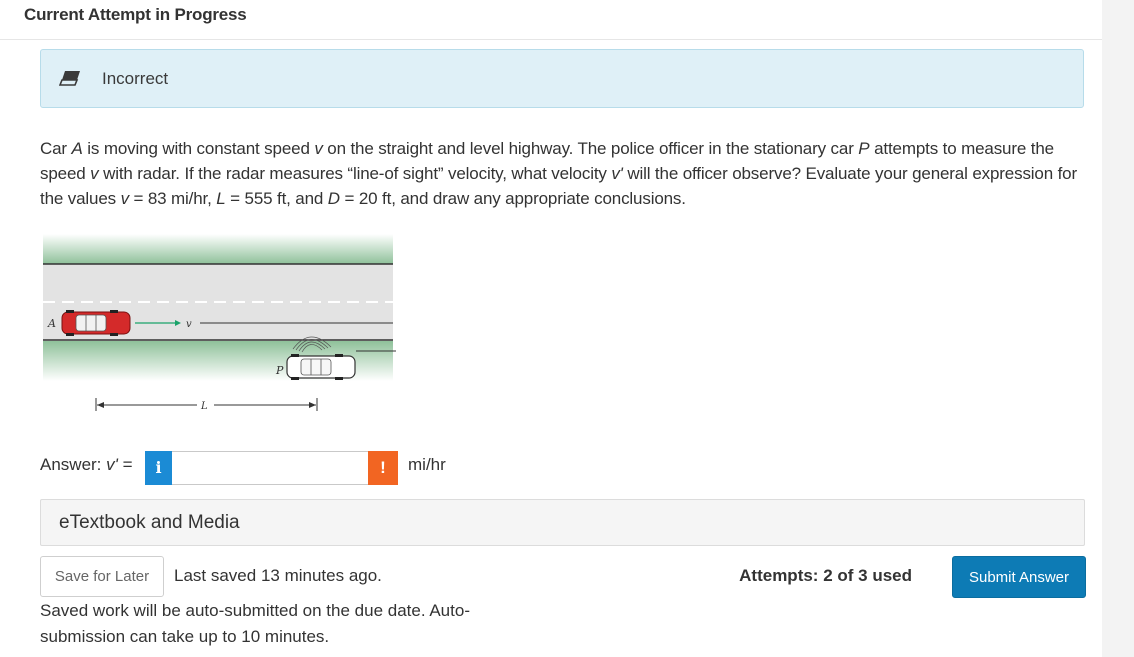 The height and width of the screenshot is (657, 1134). What do you see at coordinates (158, 468) in the screenshot?
I see `info-icon: i` at bounding box center [158, 468].